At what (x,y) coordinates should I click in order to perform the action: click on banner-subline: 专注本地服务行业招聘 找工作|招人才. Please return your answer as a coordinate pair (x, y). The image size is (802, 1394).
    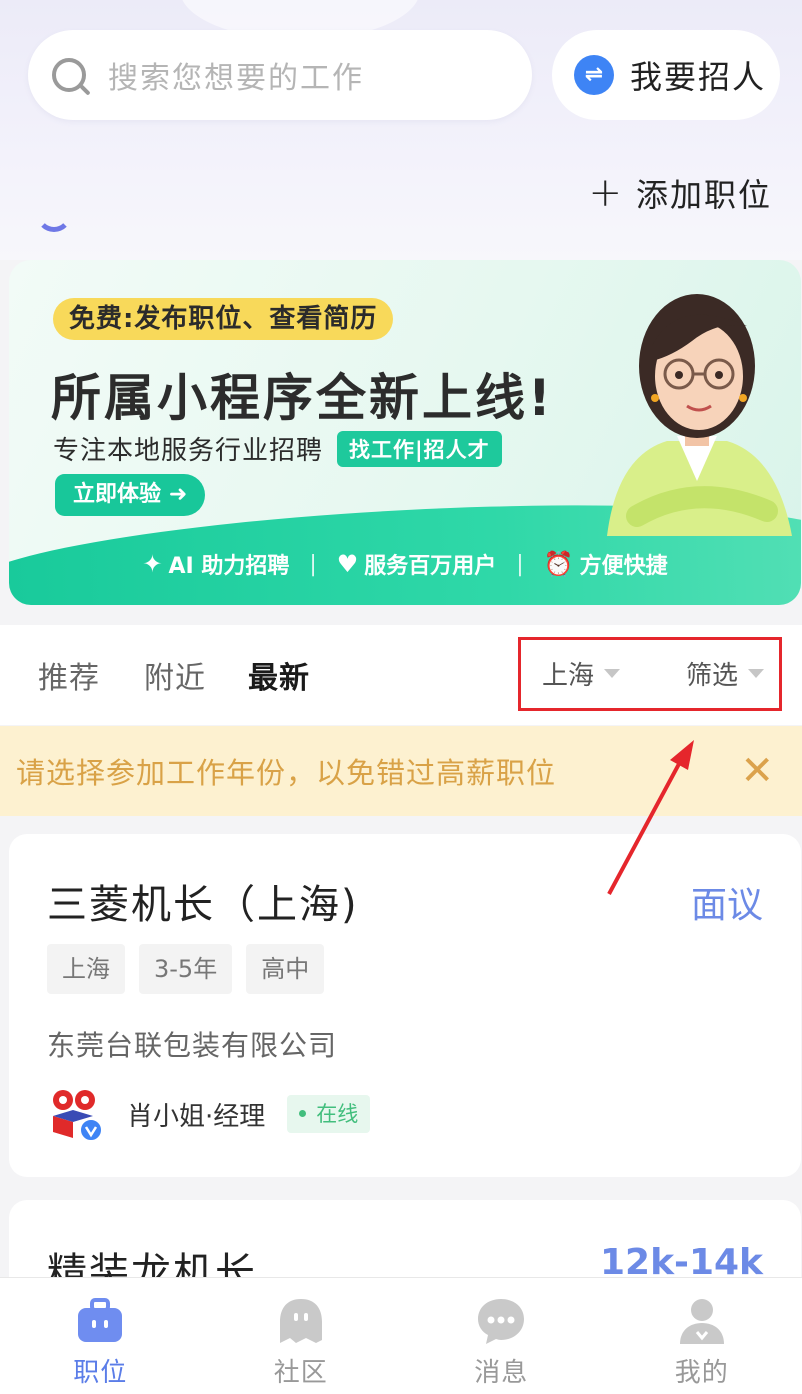
    Looking at the image, I should click on (277, 448).